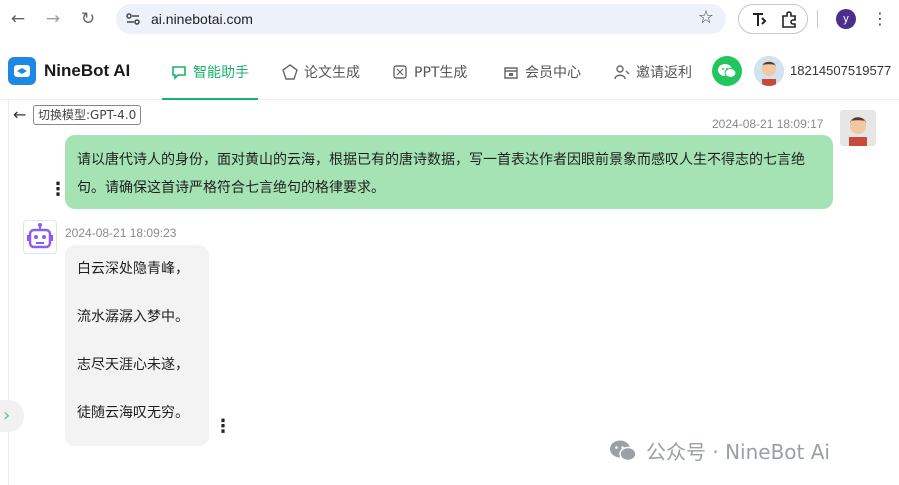 The image size is (899, 485). I want to click on watermark: 公众号 · NineBot Ai, so click(719, 450).